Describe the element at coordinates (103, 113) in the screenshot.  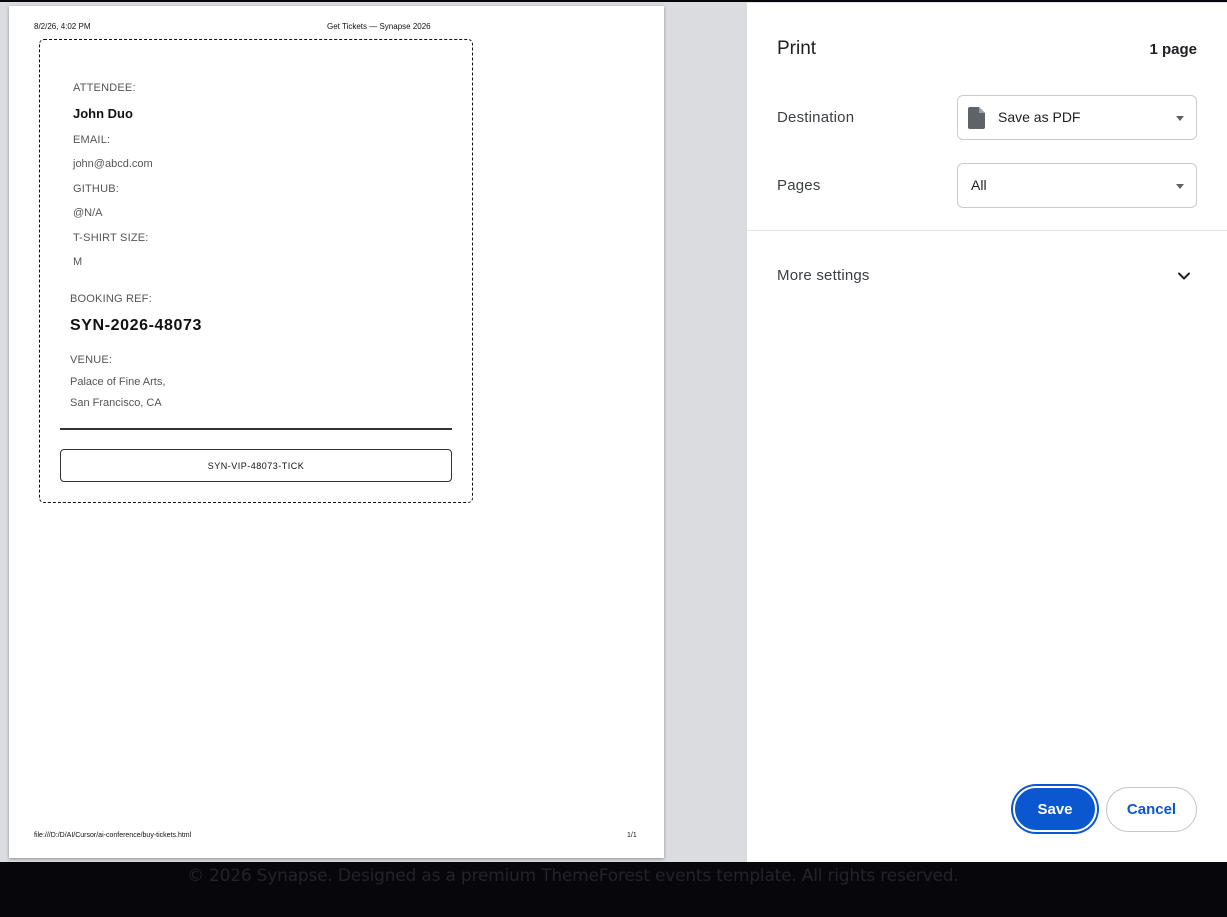
I see `attendee-name: John Duo` at that location.